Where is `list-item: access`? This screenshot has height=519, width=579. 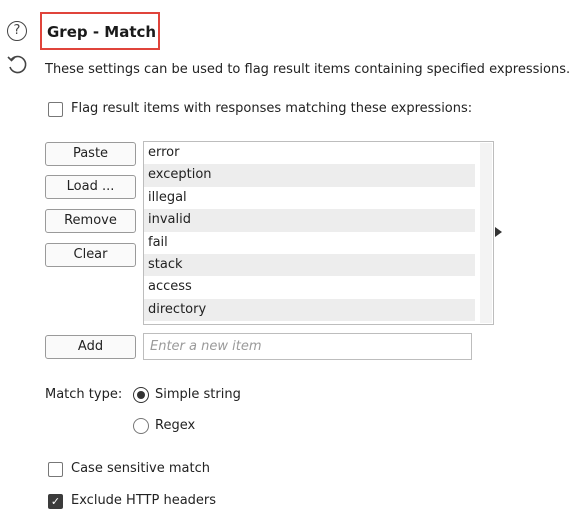
list-item: access is located at coordinates (309, 287).